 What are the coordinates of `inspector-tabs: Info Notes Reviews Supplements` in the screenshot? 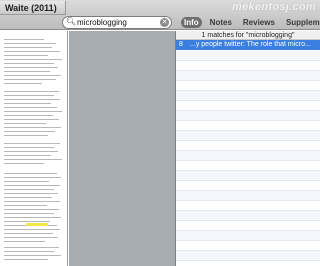 It's located at (250, 22).